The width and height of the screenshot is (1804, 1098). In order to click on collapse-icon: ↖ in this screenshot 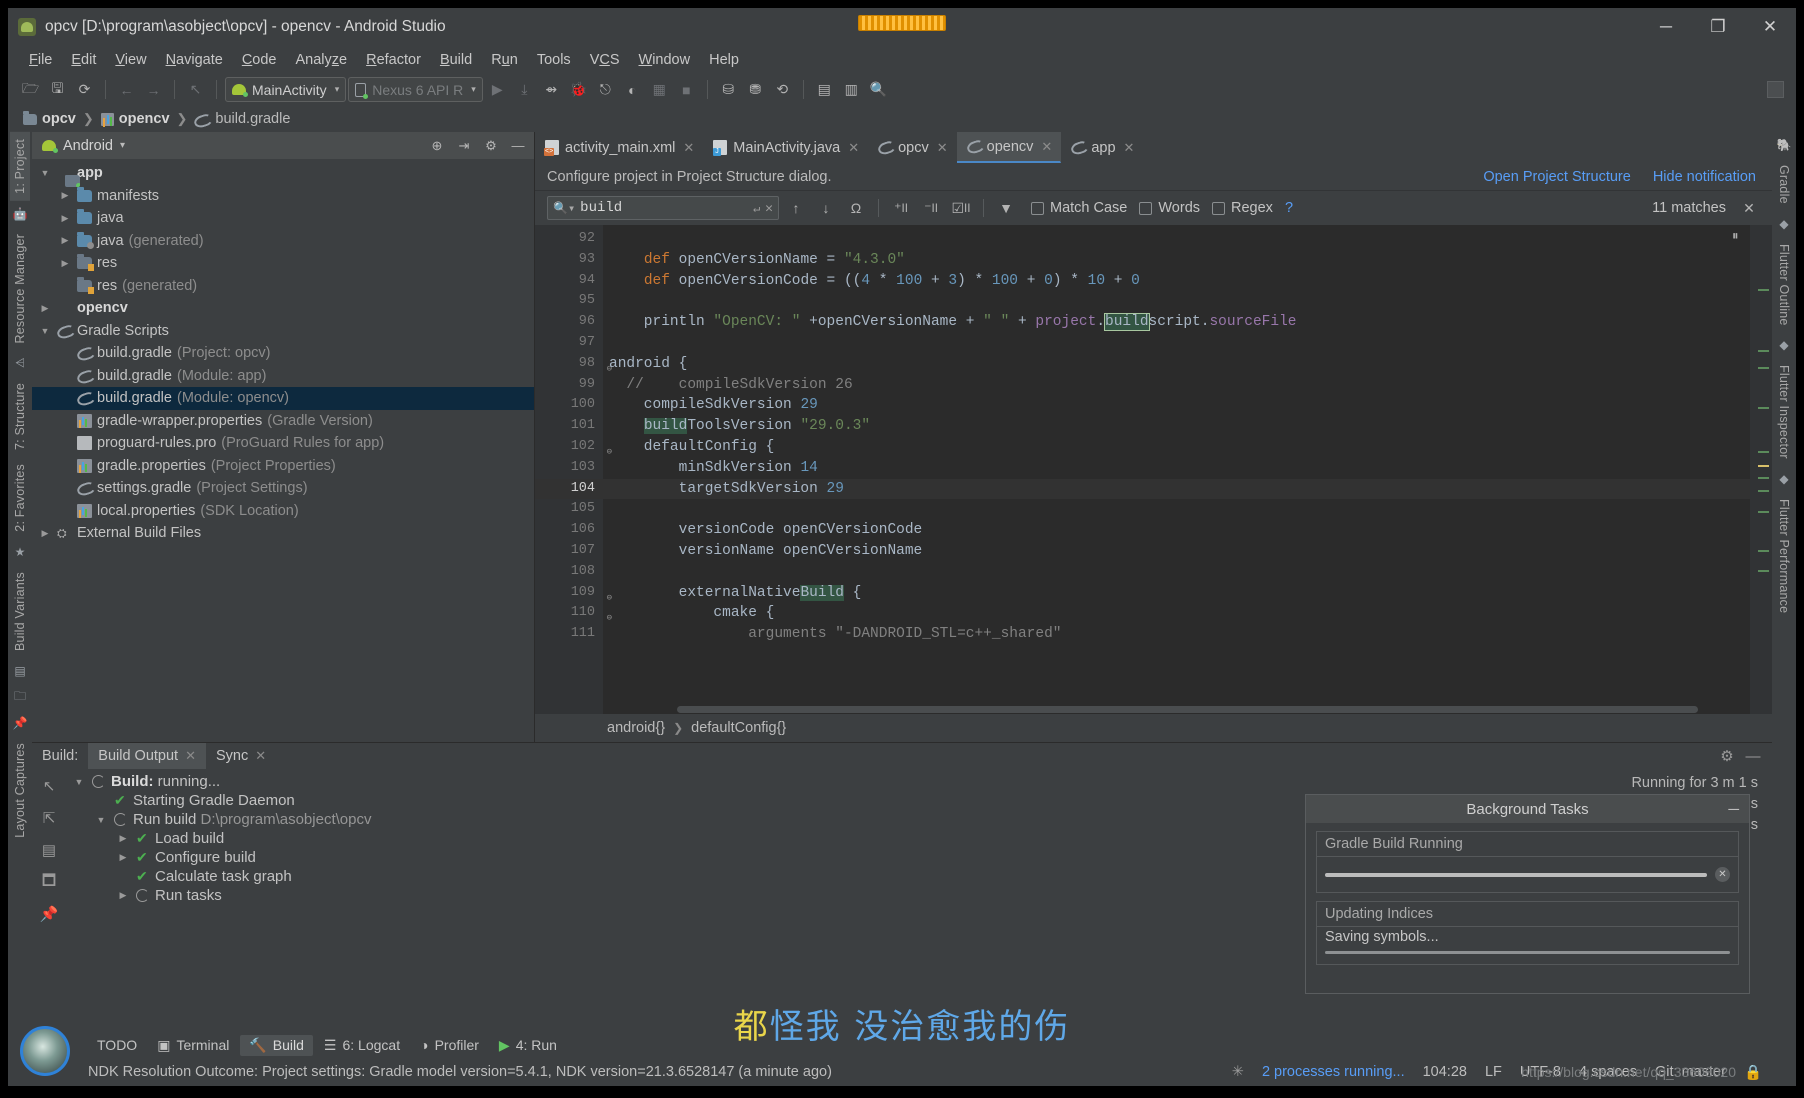, I will do `click(49, 786)`.